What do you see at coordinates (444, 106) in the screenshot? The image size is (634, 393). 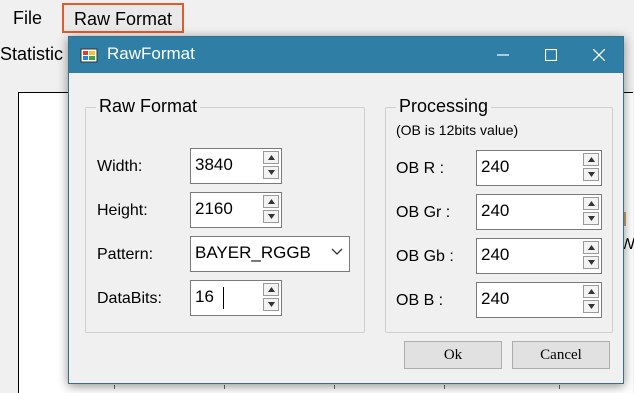 I see `processing-group-title: Processing` at bounding box center [444, 106].